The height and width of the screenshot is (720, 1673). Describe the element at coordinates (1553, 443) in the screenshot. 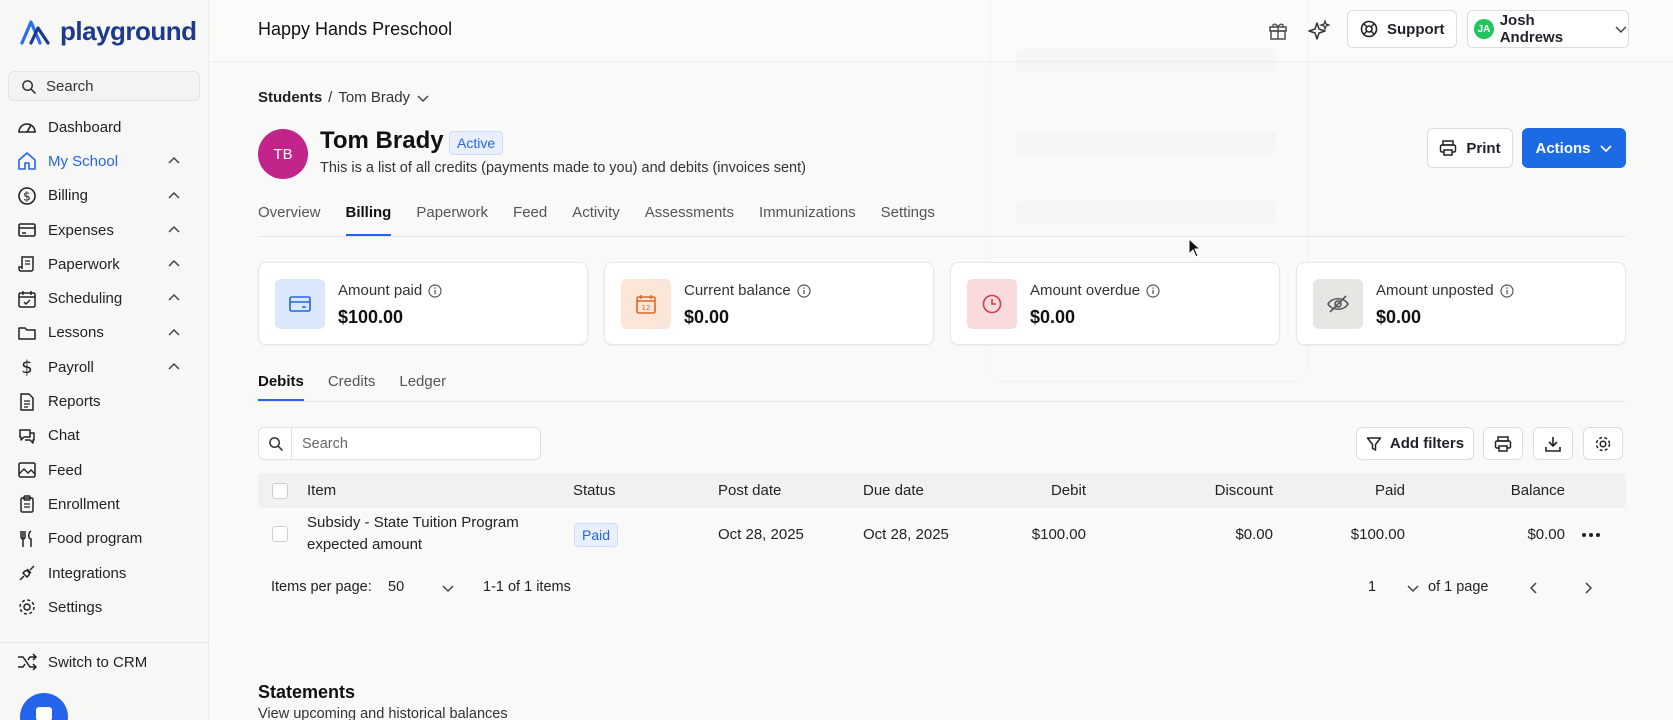

I see `download-button` at that location.